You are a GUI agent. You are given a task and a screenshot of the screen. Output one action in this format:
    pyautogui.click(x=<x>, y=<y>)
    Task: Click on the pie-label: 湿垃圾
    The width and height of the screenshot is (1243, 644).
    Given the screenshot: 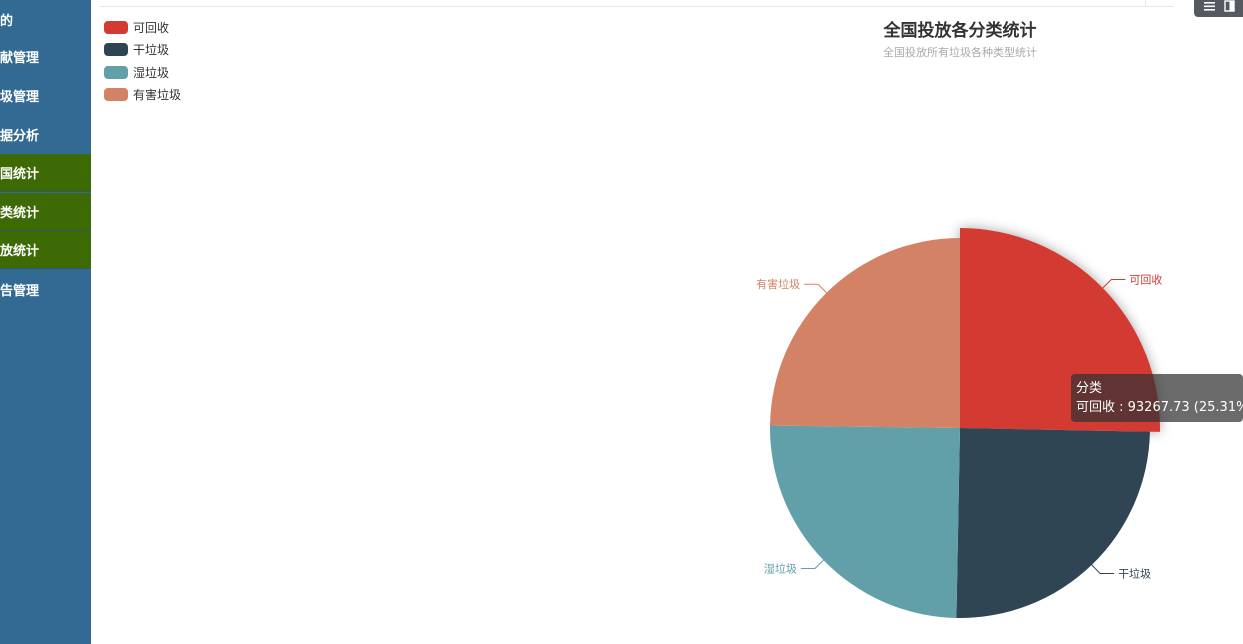 What is the action you would take?
    pyautogui.click(x=780, y=569)
    